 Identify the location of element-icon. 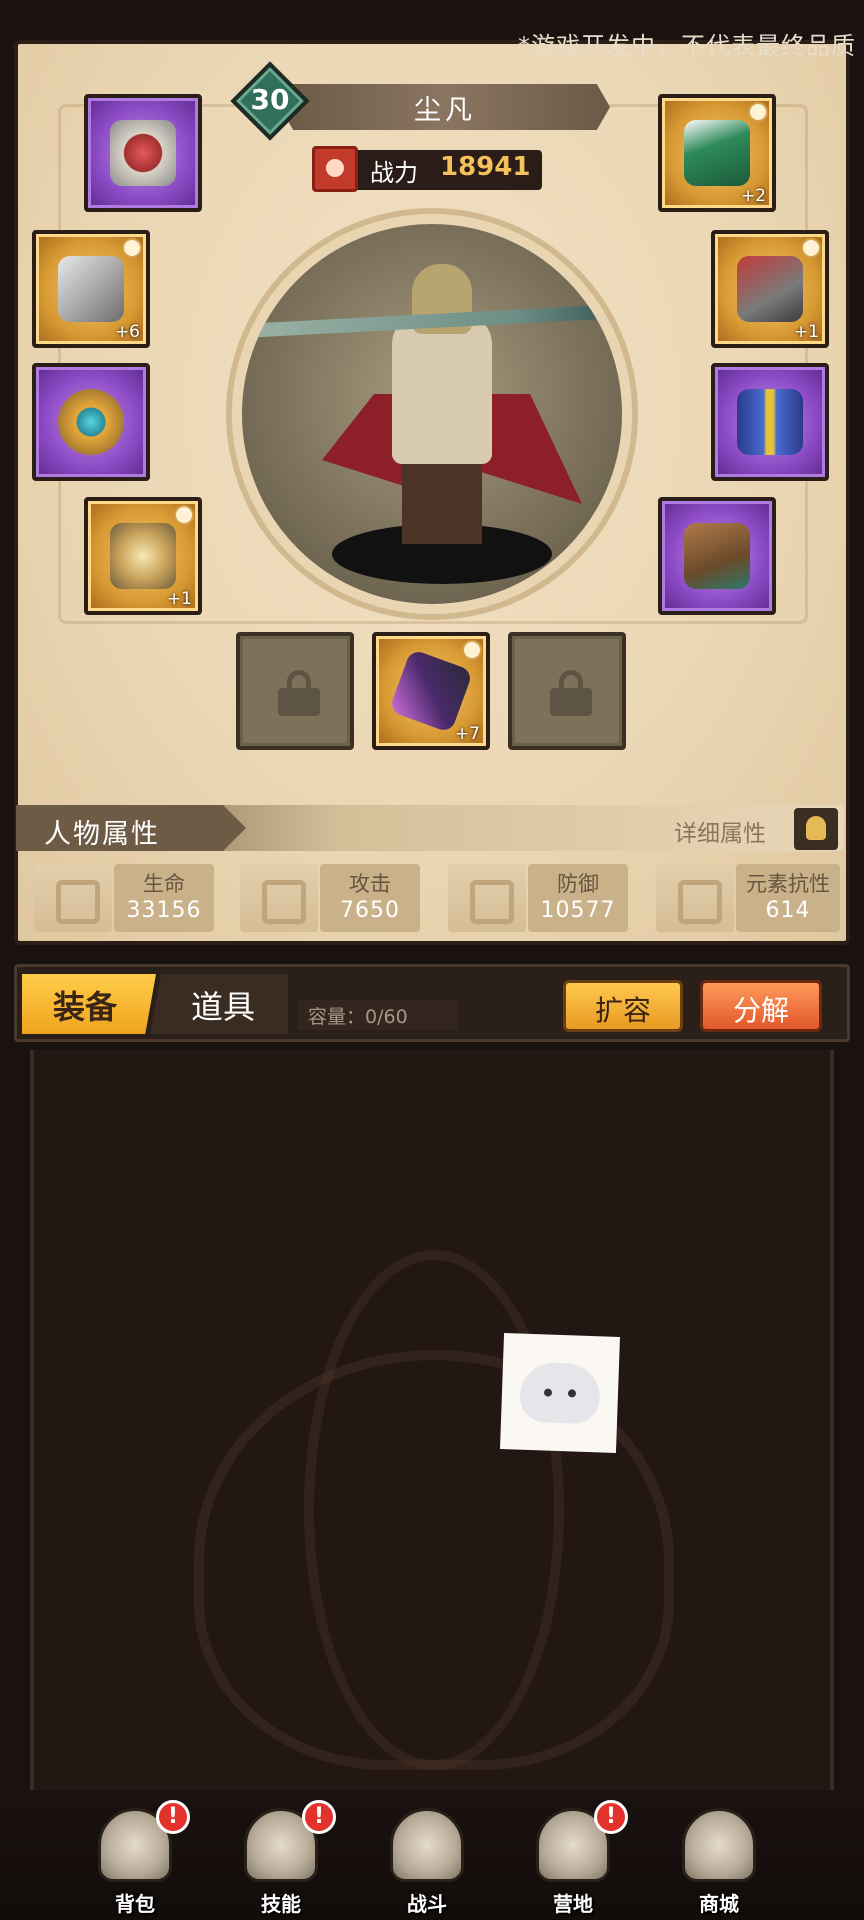
(695, 898).